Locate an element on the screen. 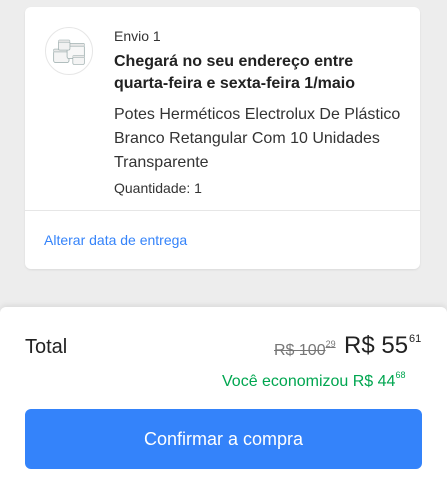 This screenshot has height=500, width=447. quantity-label: Quantidade: 1 is located at coordinates (158, 188).